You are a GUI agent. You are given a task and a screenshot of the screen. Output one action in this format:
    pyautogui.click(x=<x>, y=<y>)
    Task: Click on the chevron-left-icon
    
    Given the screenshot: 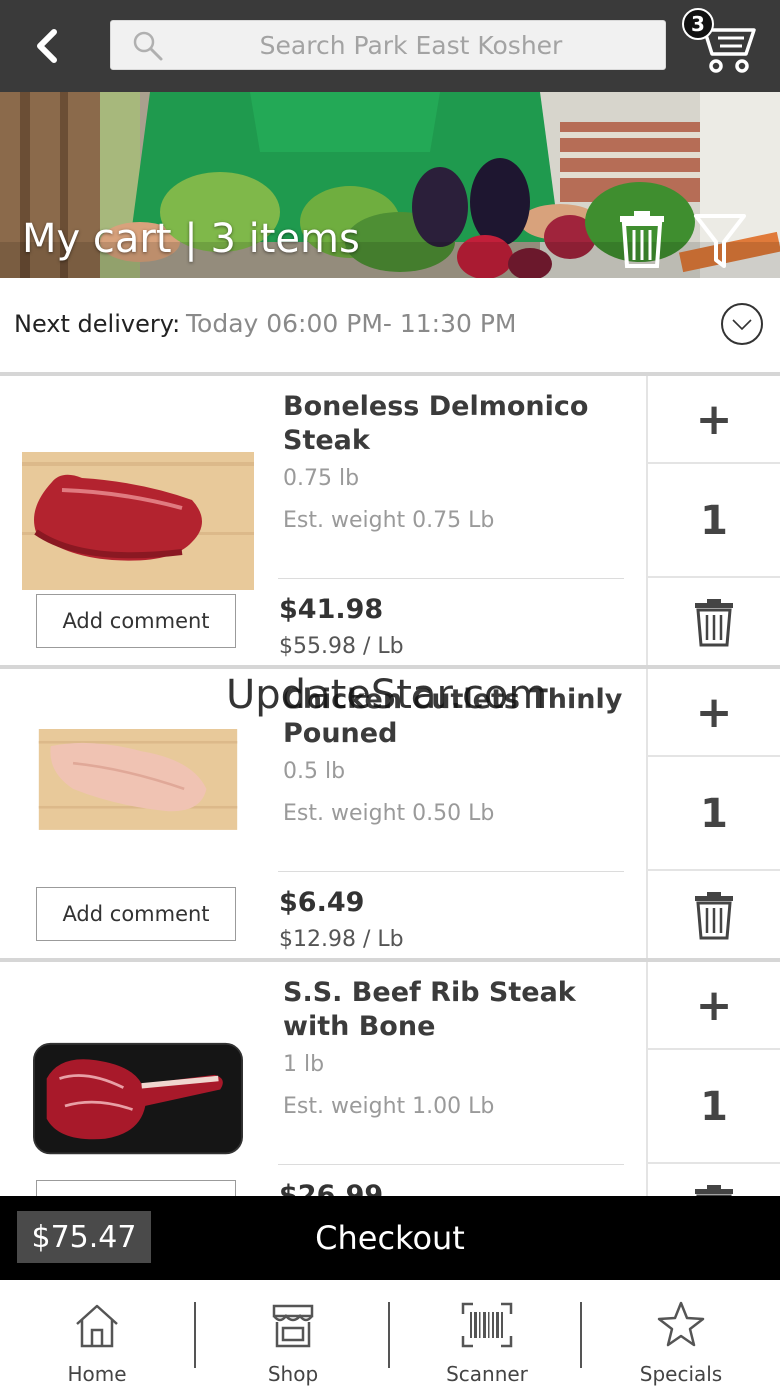 What is the action you would take?
    pyautogui.click(x=47, y=46)
    